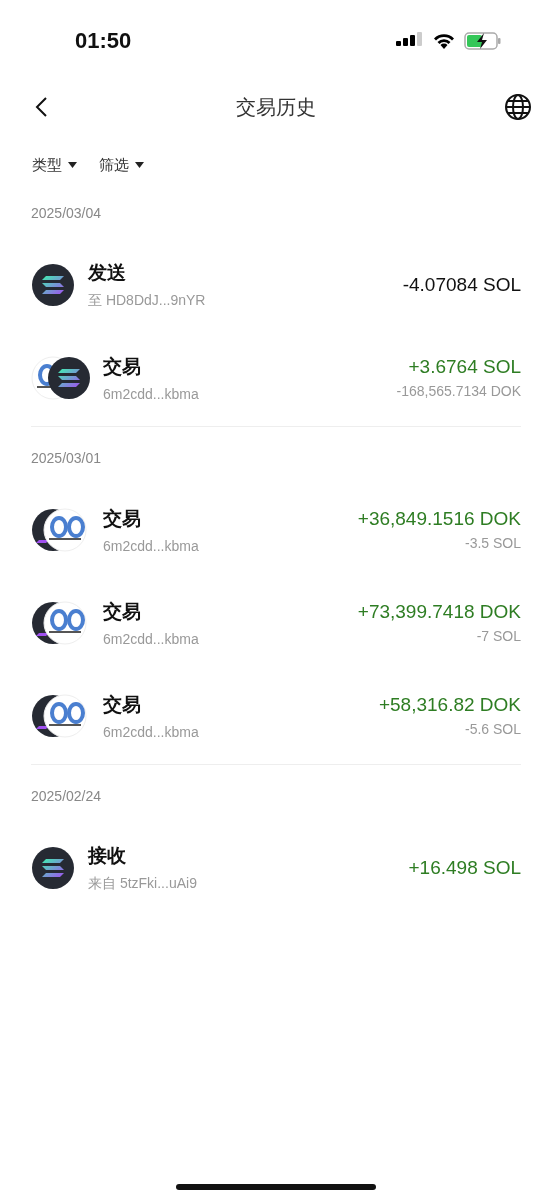 The image size is (552, 1200). What do you see at coordinates (121, 165) in the screenshot?
I see `filter-dropdown: 筛选` at bounding box center [121, 165].